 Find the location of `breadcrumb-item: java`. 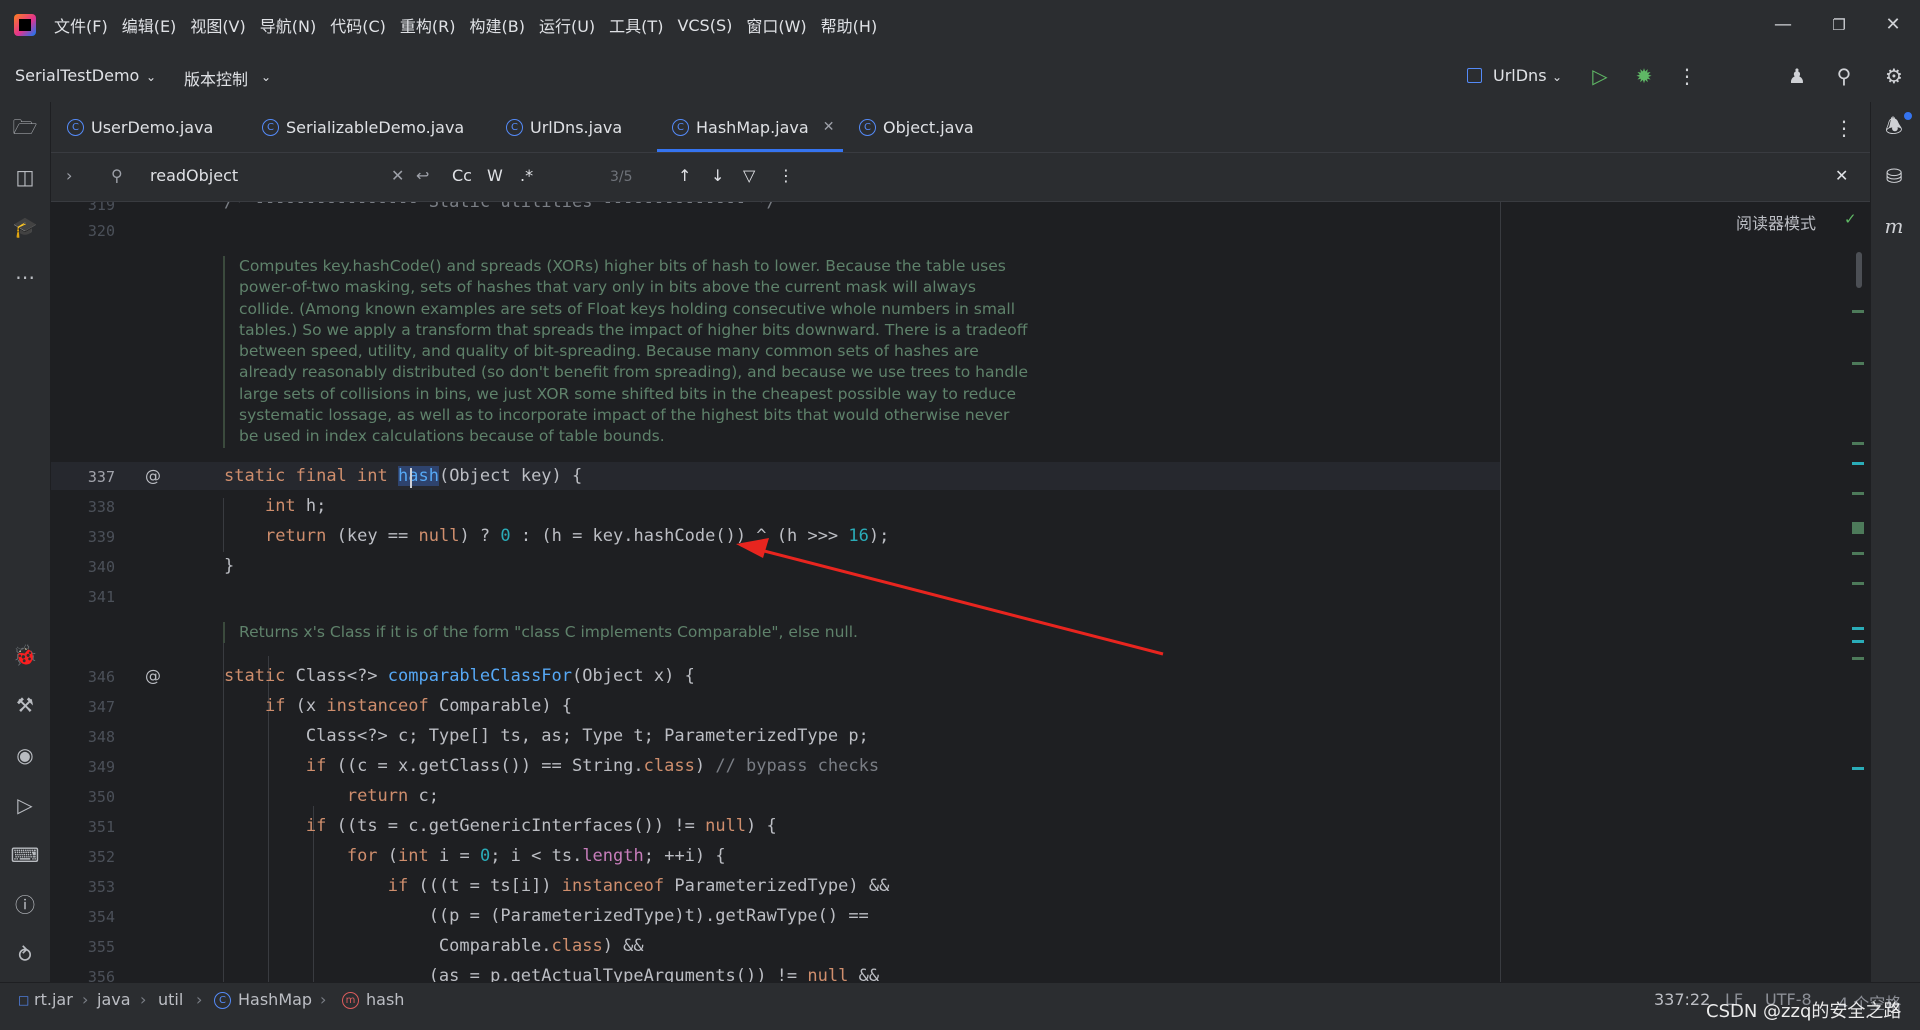

breadcrumb-item: java is located at coordinates (114, 999).